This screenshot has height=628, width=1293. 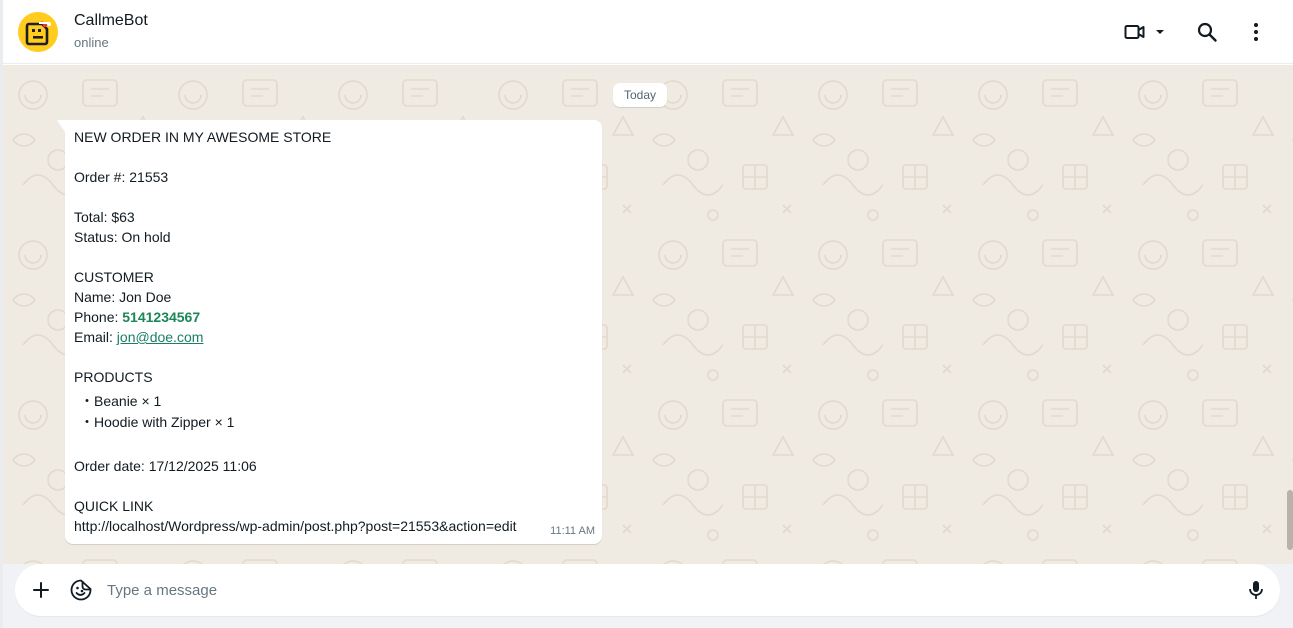 What do you see at coordinates (95, 337) in the screenshot?
I see `email-label: Email:` at bounding box center [95, 337].